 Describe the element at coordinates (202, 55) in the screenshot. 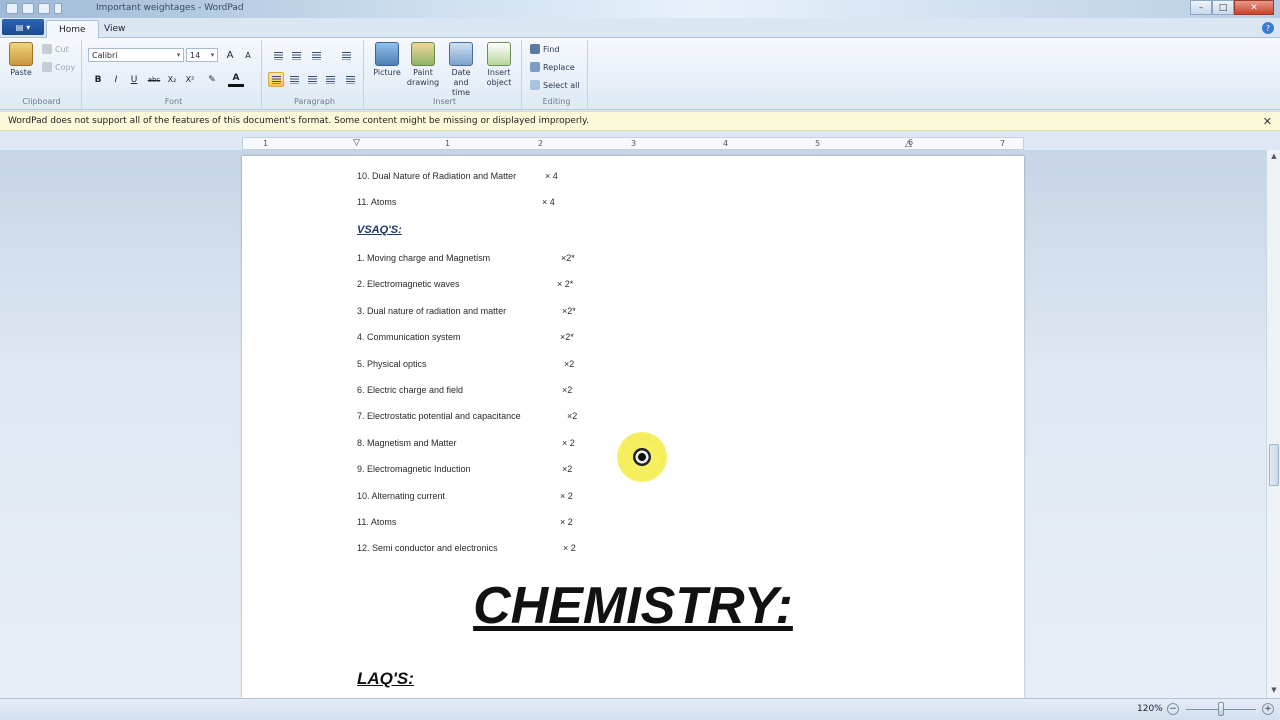

I see `font-size-select: 14 ▾` at that location.